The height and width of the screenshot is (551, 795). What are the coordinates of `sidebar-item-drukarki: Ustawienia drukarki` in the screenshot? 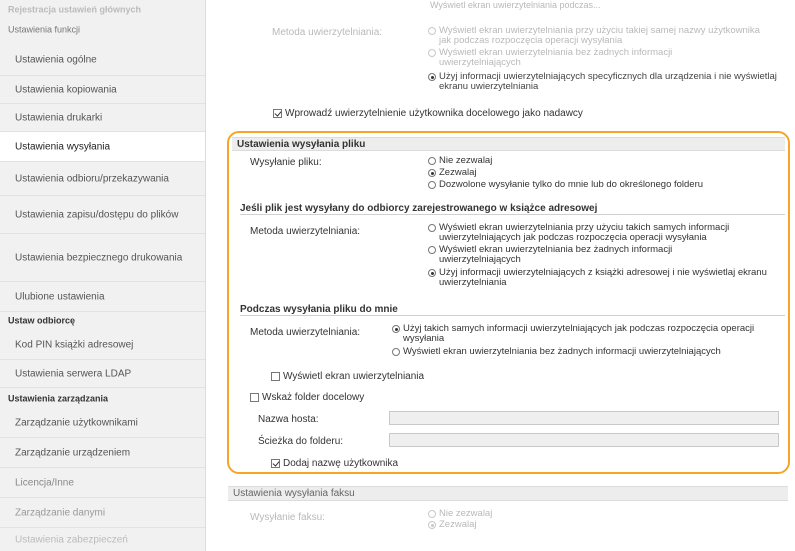 It's located at (102, 118).